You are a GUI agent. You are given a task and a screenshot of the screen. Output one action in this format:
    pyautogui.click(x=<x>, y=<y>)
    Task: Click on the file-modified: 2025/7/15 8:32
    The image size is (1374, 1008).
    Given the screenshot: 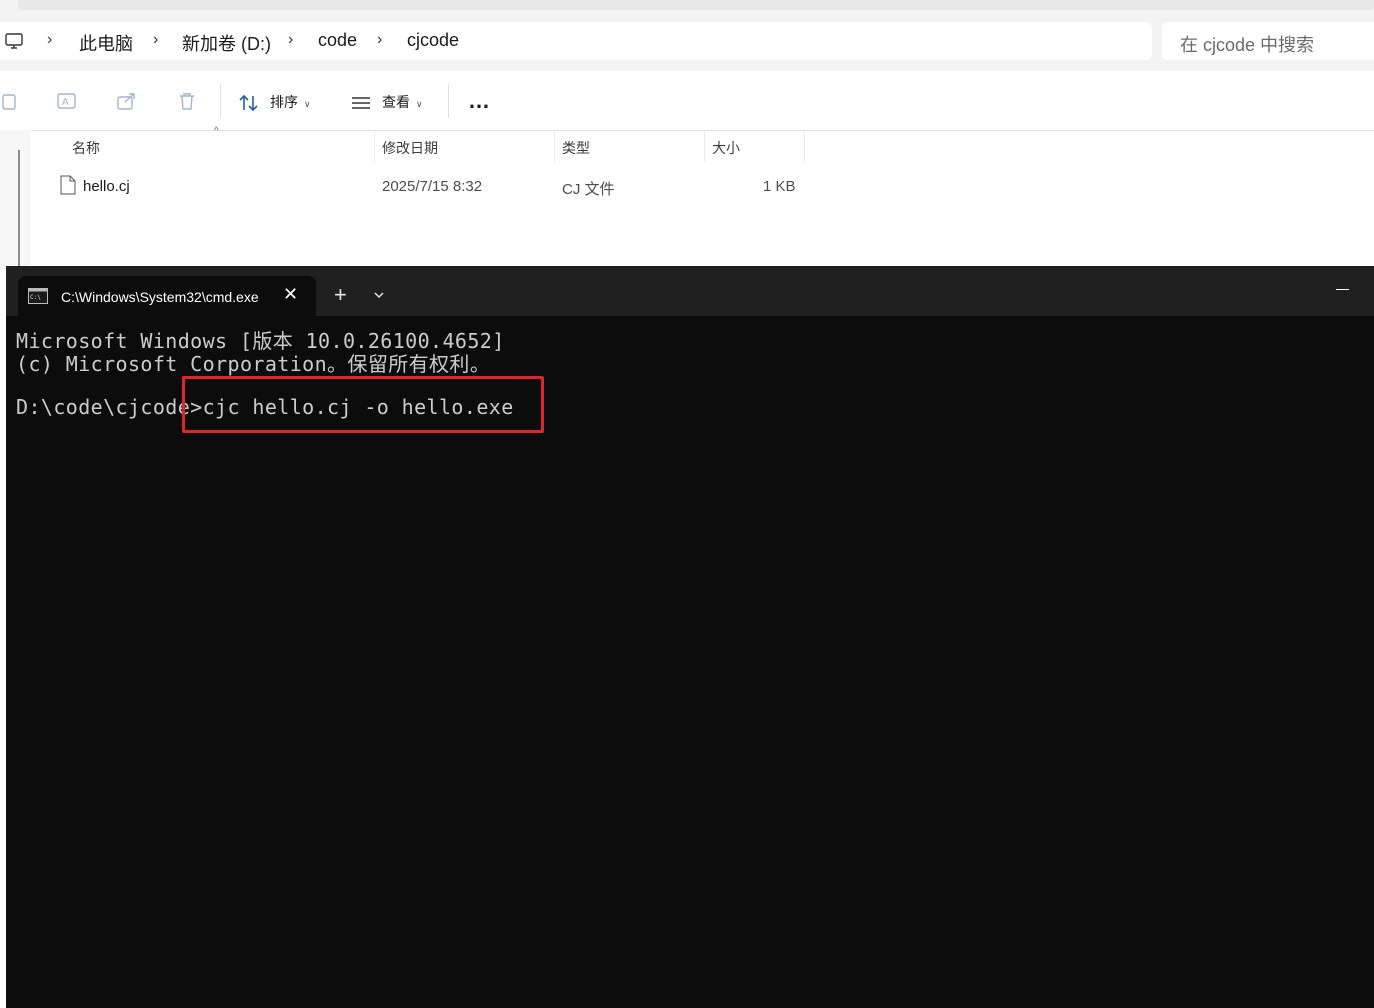 What is the action you would take?
    pyautogui.click(x=432, y=186)
    